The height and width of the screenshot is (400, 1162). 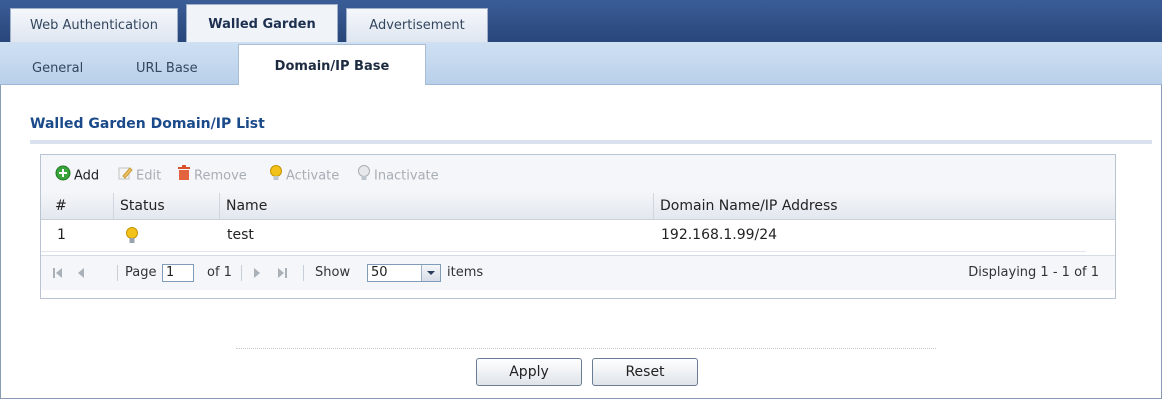 What do you see at coordinates (220, 176) in the screenshot?
I see `remove-label: Remove` at bounding box center [220, 176].